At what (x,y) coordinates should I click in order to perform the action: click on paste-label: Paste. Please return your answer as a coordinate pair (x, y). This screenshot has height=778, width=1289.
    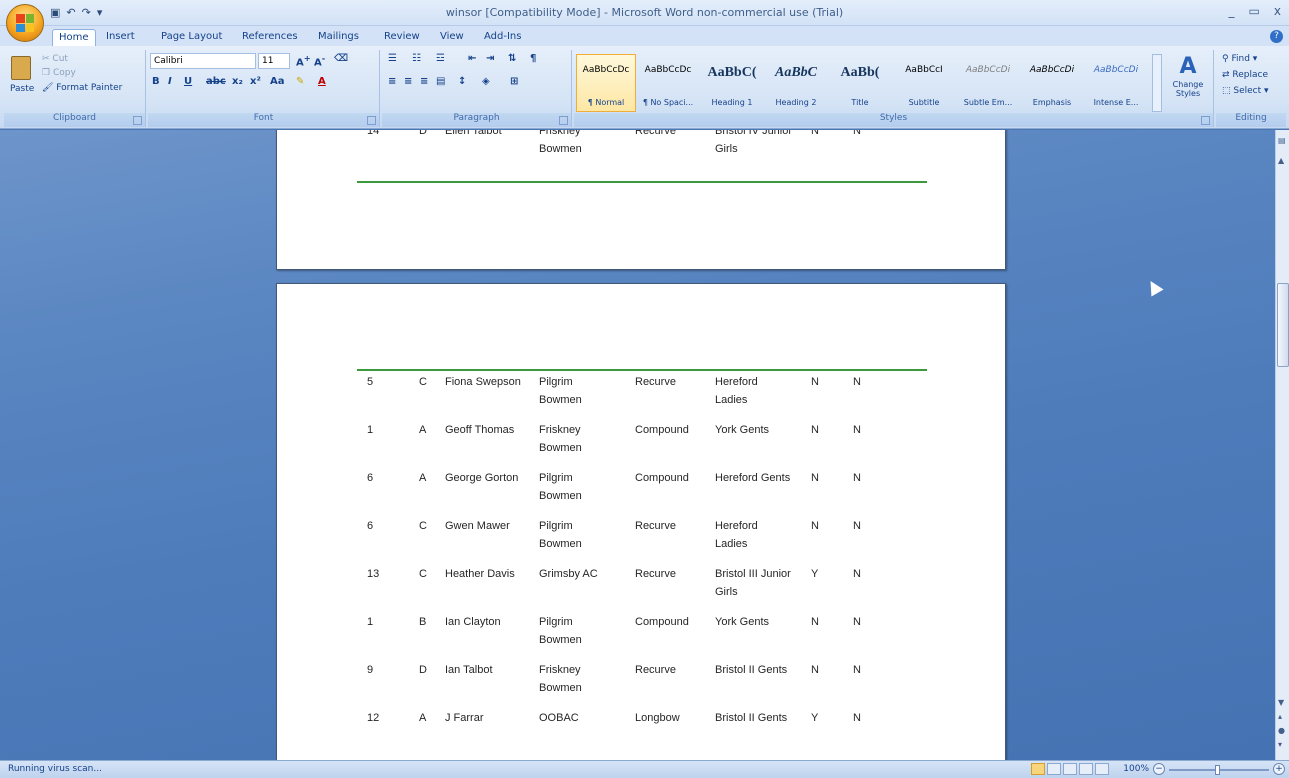
    Looking at the image, I should click on (22, 89).